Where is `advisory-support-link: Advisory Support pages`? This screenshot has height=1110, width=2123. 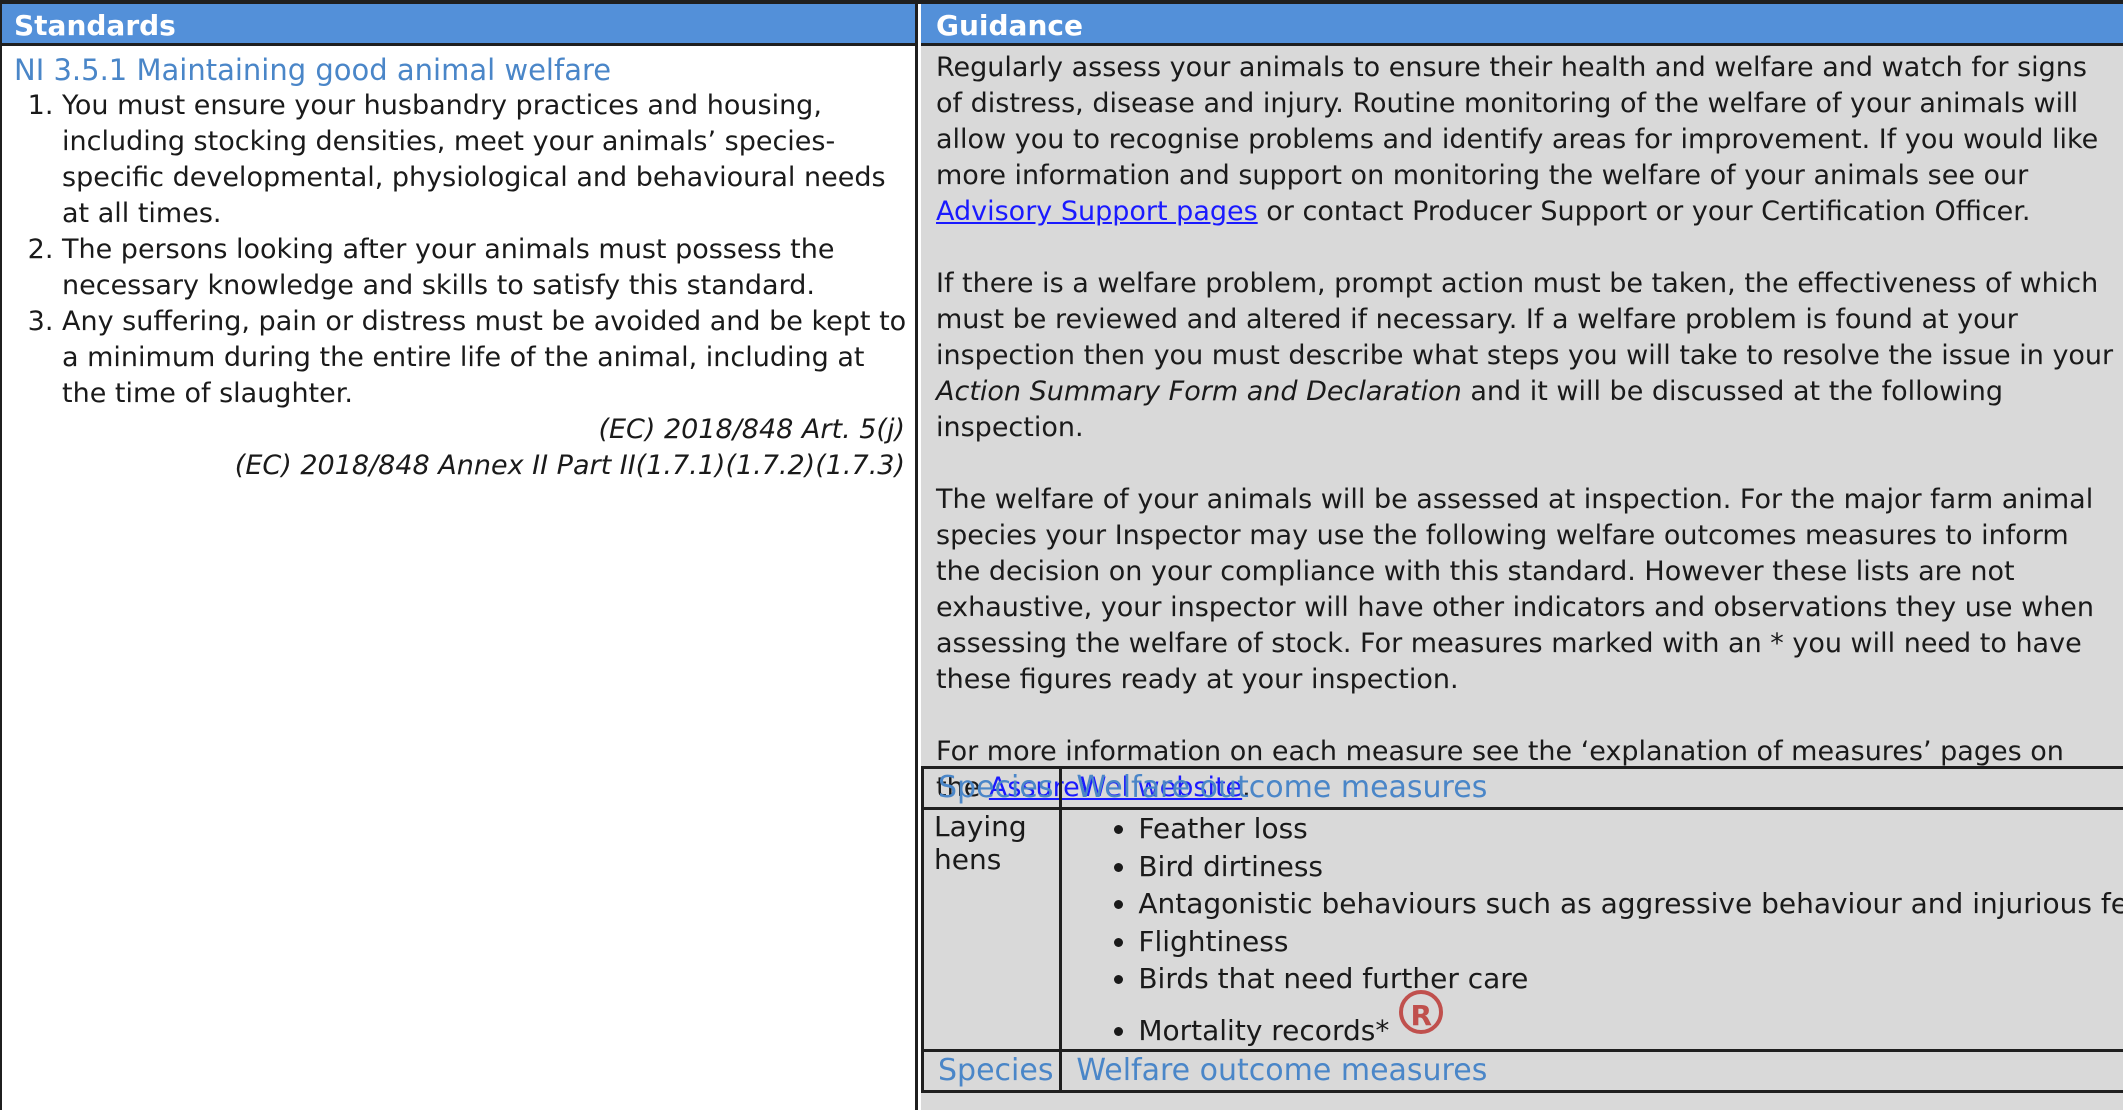
advisory-support-link: Advisory Support pages is located at coordinates (1097, 211).